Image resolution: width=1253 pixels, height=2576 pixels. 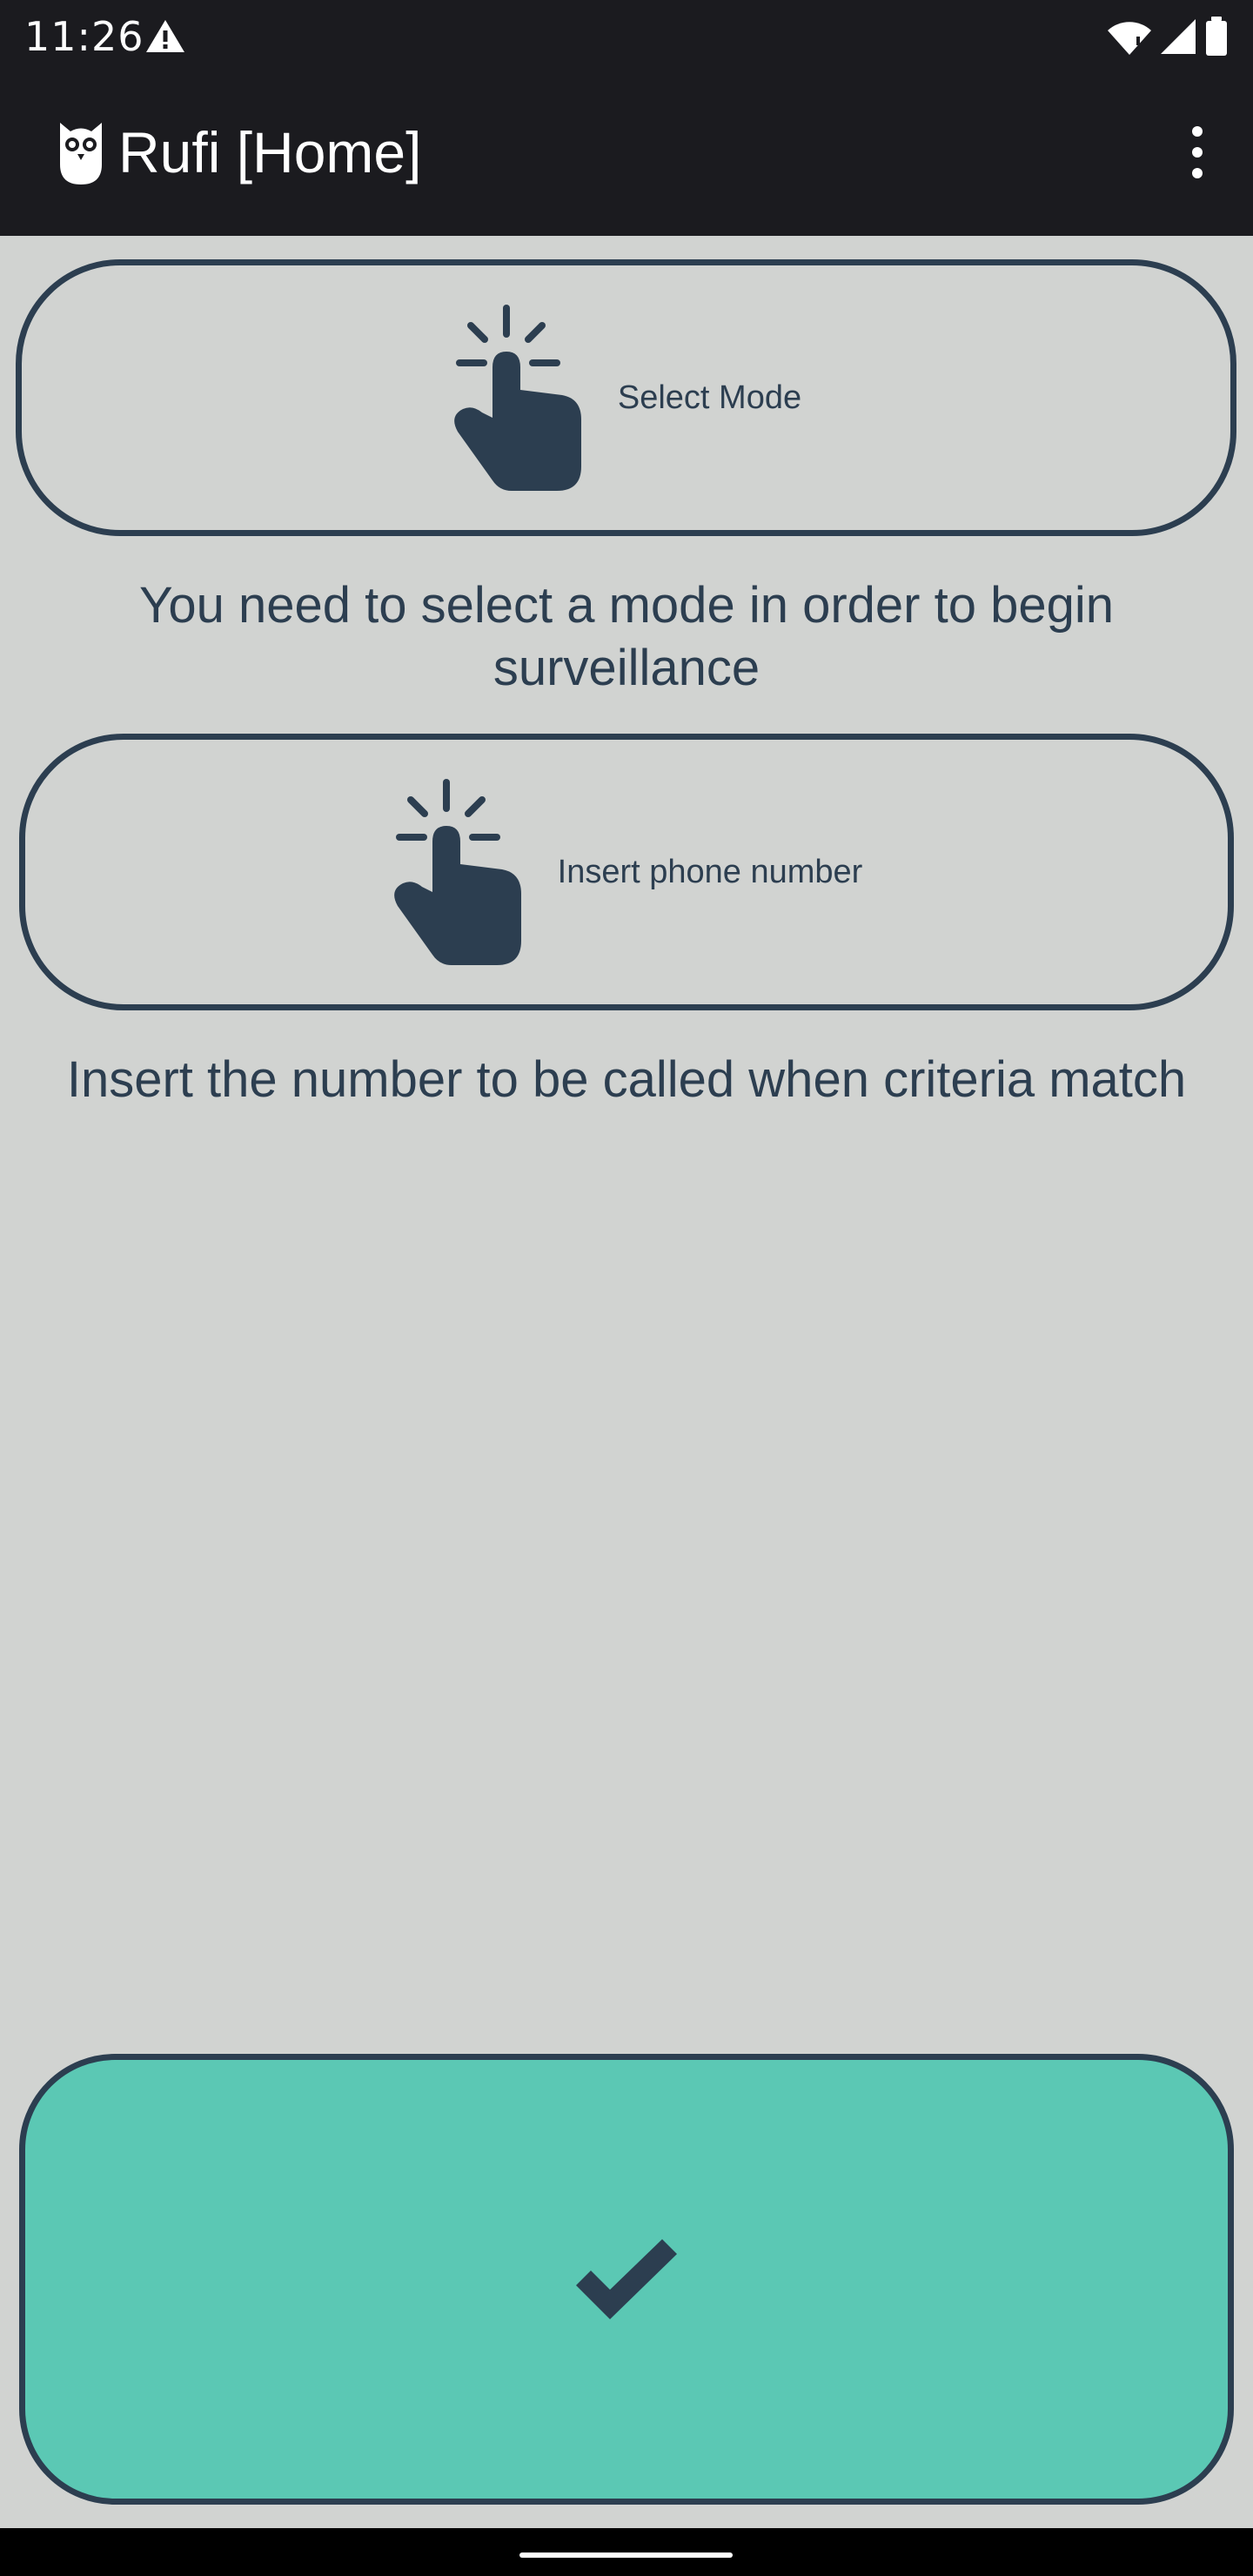 I want to click on check-icon, so click(x=626, y=2279).